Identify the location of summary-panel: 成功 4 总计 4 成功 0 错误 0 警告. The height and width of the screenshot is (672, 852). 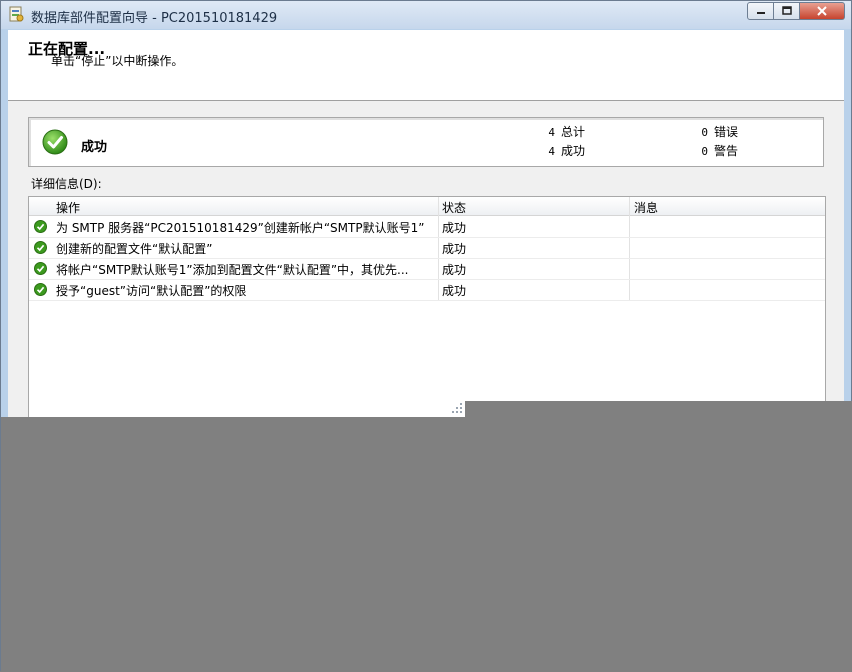
(426, 142).